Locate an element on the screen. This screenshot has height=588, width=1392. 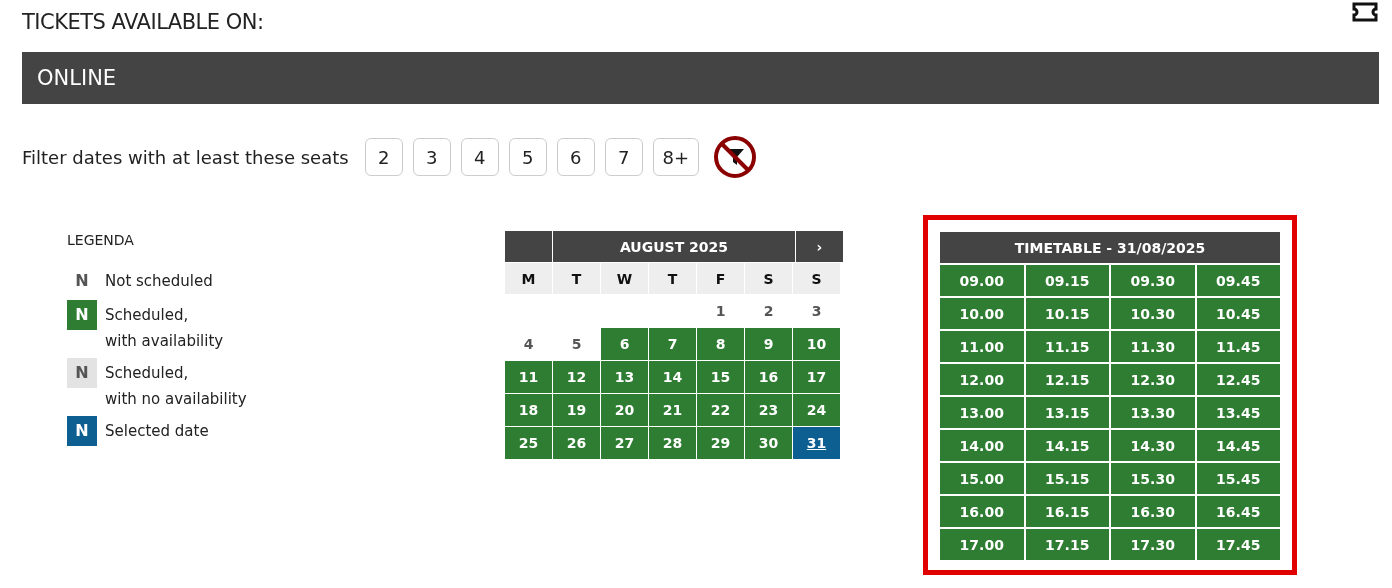
calendar-day: 14 is located at coordinates (672, 377).